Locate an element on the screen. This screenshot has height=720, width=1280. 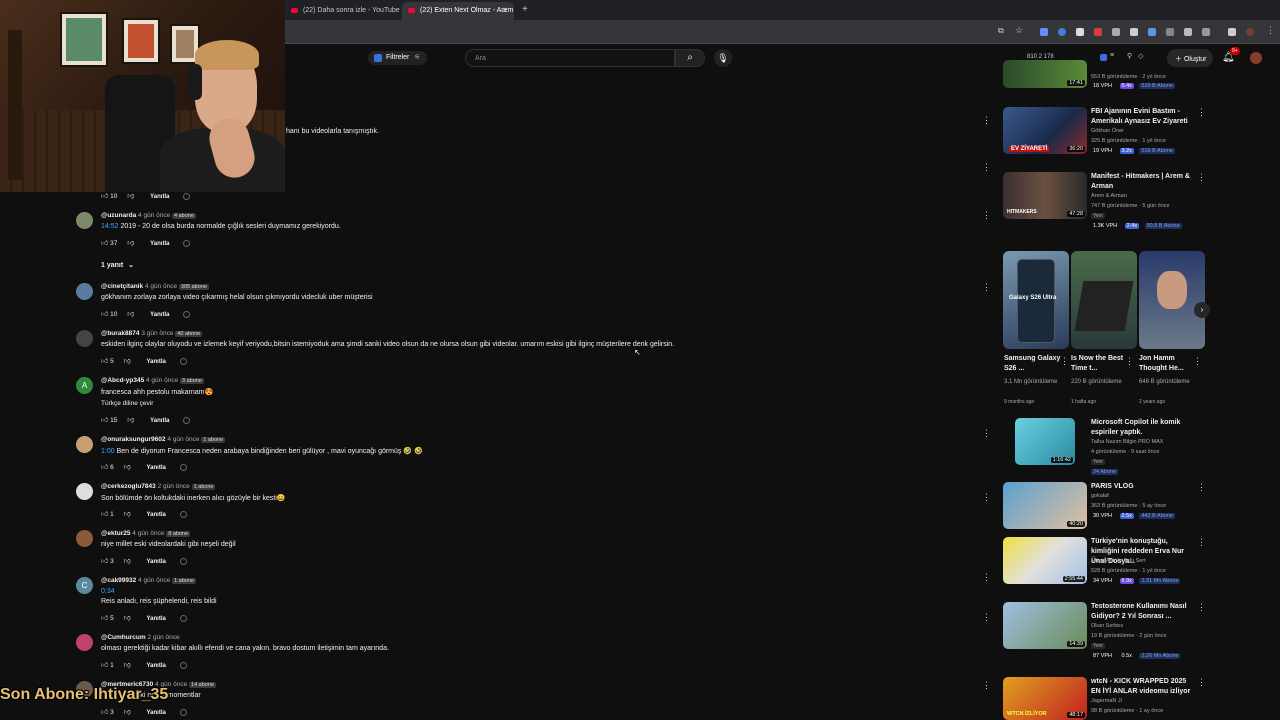
timestamp-link: 1:00 is located at coordinates (108, 451).